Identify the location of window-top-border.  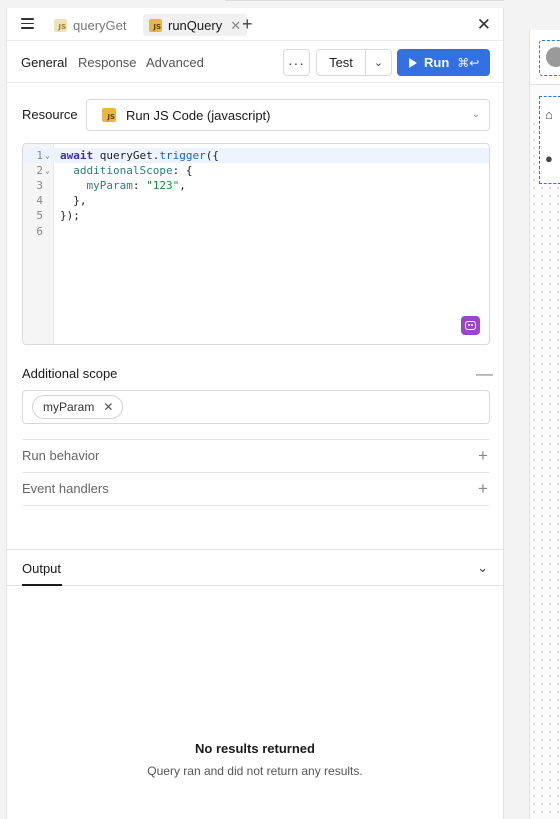
(364, 0).